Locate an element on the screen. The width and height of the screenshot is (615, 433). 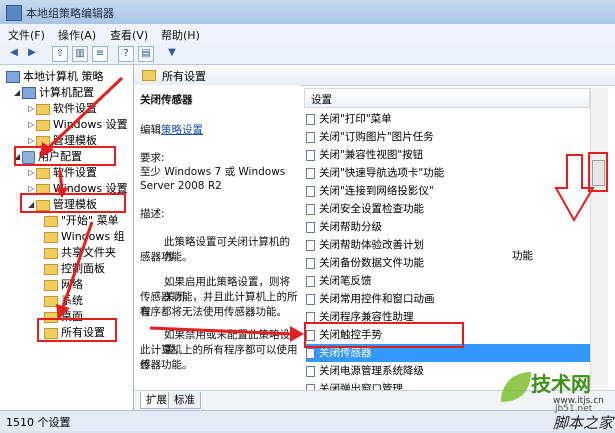
leaf-logo-icon is located at coordinates (516, 387).